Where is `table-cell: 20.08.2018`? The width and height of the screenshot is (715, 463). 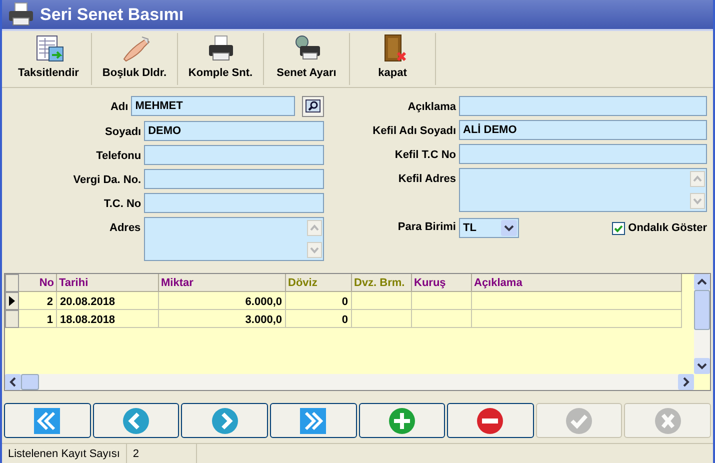
table-cell: 20.08.2018 is located at coordinates (108, 301).